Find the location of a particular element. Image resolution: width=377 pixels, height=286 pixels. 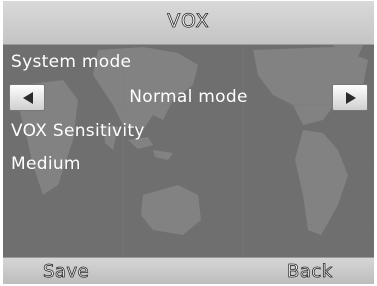

screen-title: VOX is located at coordinates (188, 21).